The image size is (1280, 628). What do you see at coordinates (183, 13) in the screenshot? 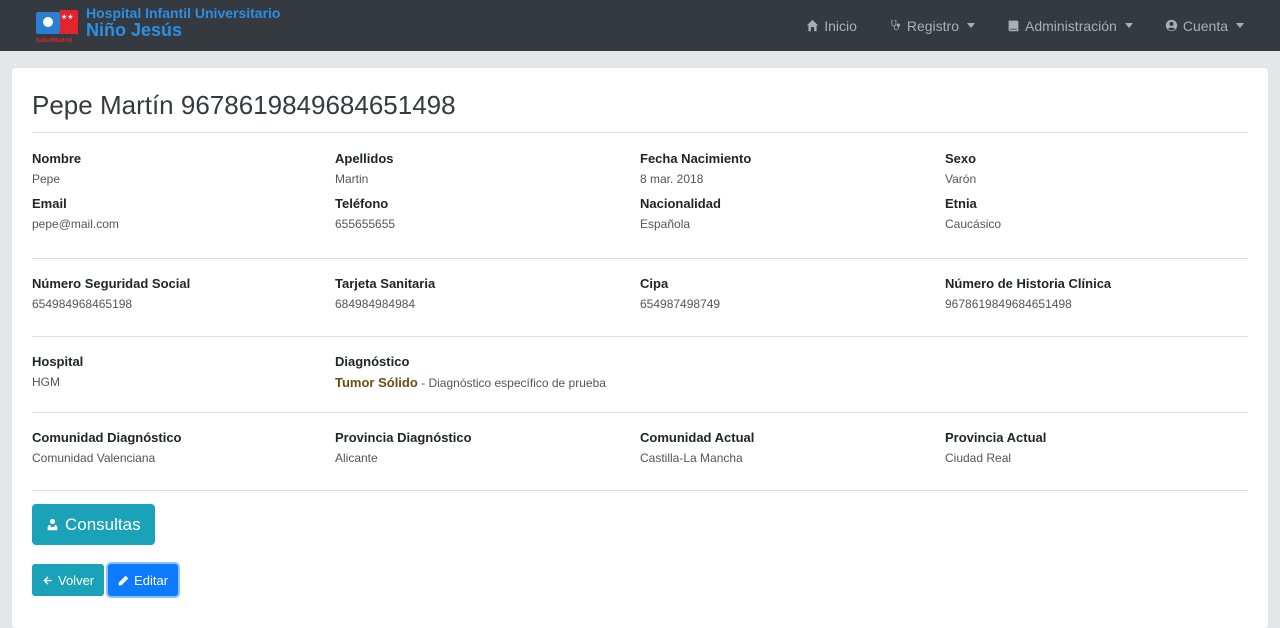
I see `brand-line1: Hospital Infantil Universitario` at bounding box center [183, 13].